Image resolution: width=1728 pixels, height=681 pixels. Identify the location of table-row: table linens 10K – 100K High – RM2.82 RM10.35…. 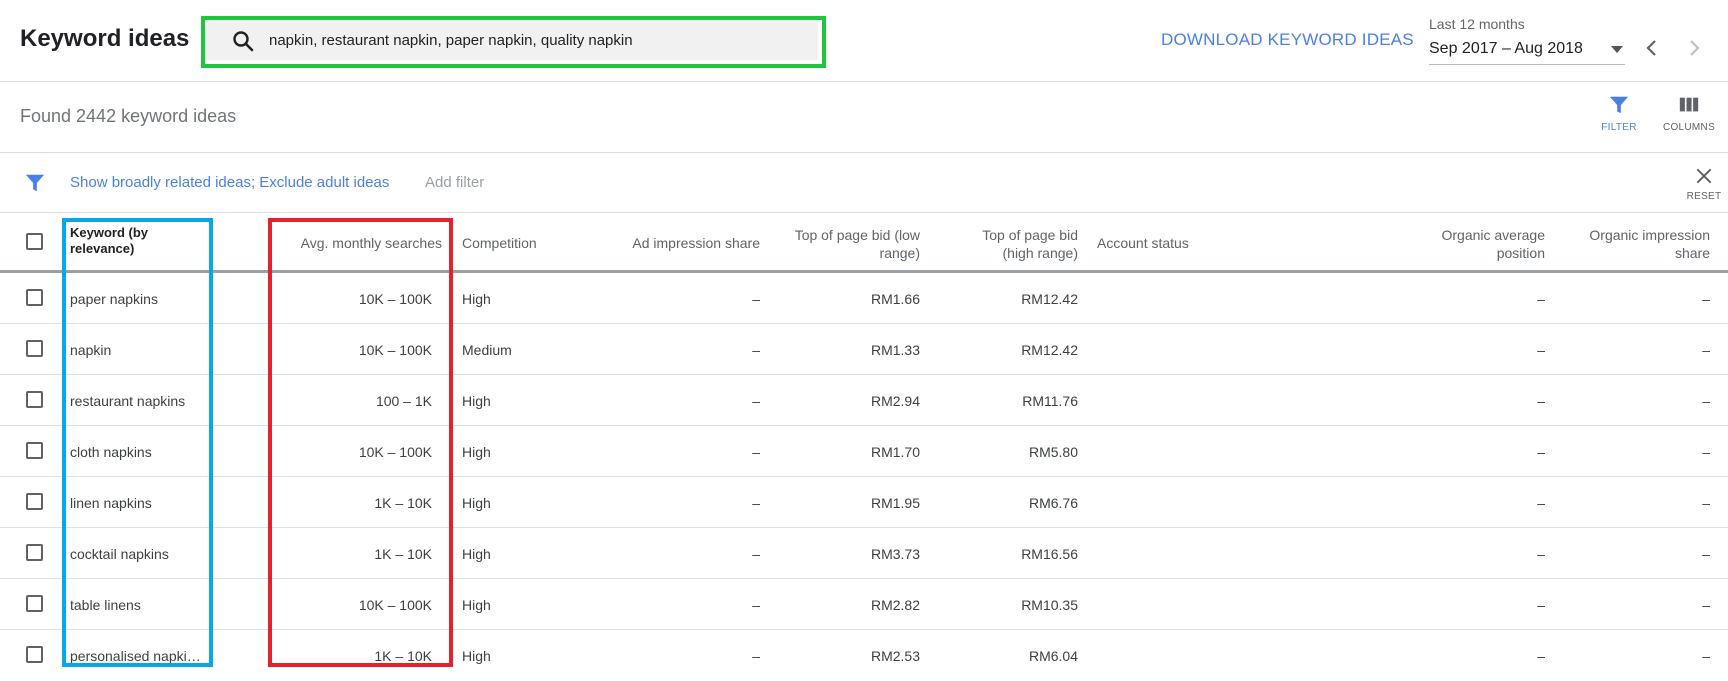
(864, 604).